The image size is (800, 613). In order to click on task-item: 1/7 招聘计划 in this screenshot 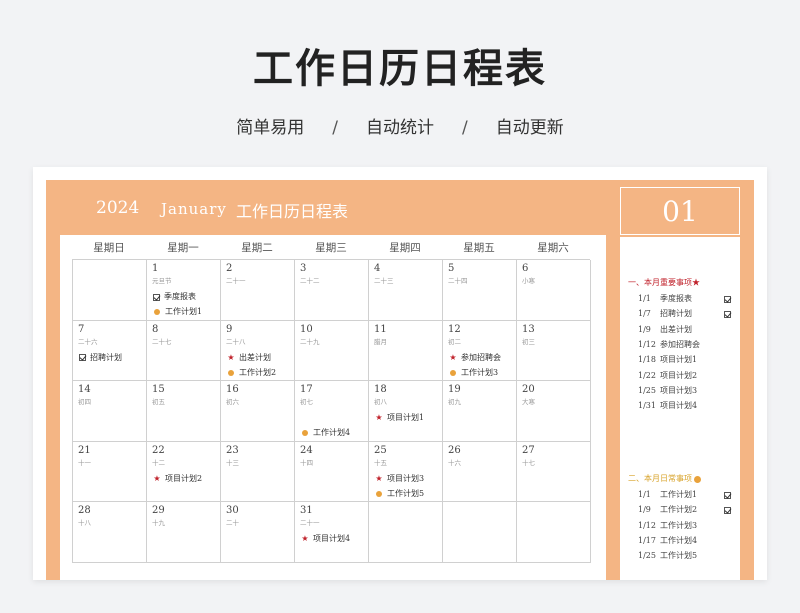, I will do `click(688, 314)`.